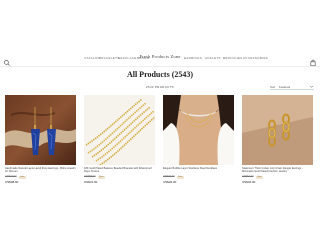 The image size is (320, 240). Describe the element at coordinates (277, 130) in the screenshot. I see `product-image-chain-earrings` at that location.